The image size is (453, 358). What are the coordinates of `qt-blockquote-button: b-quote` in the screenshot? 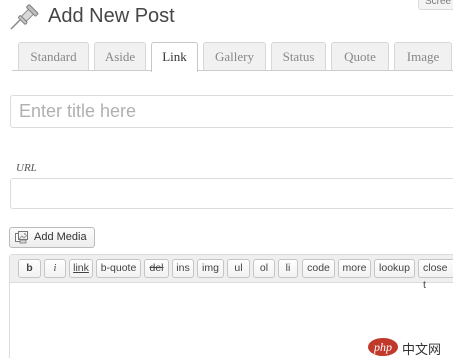 It's located at (118, 268).